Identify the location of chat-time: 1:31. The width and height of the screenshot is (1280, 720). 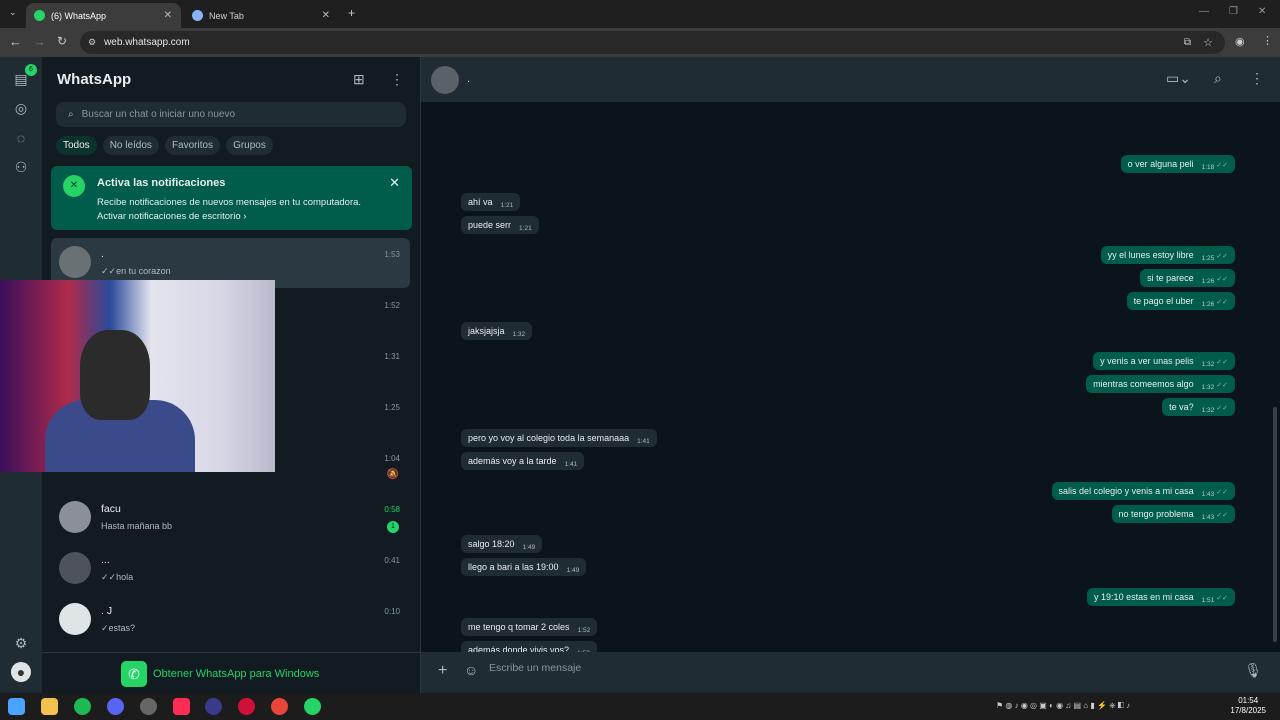
(392, 356).